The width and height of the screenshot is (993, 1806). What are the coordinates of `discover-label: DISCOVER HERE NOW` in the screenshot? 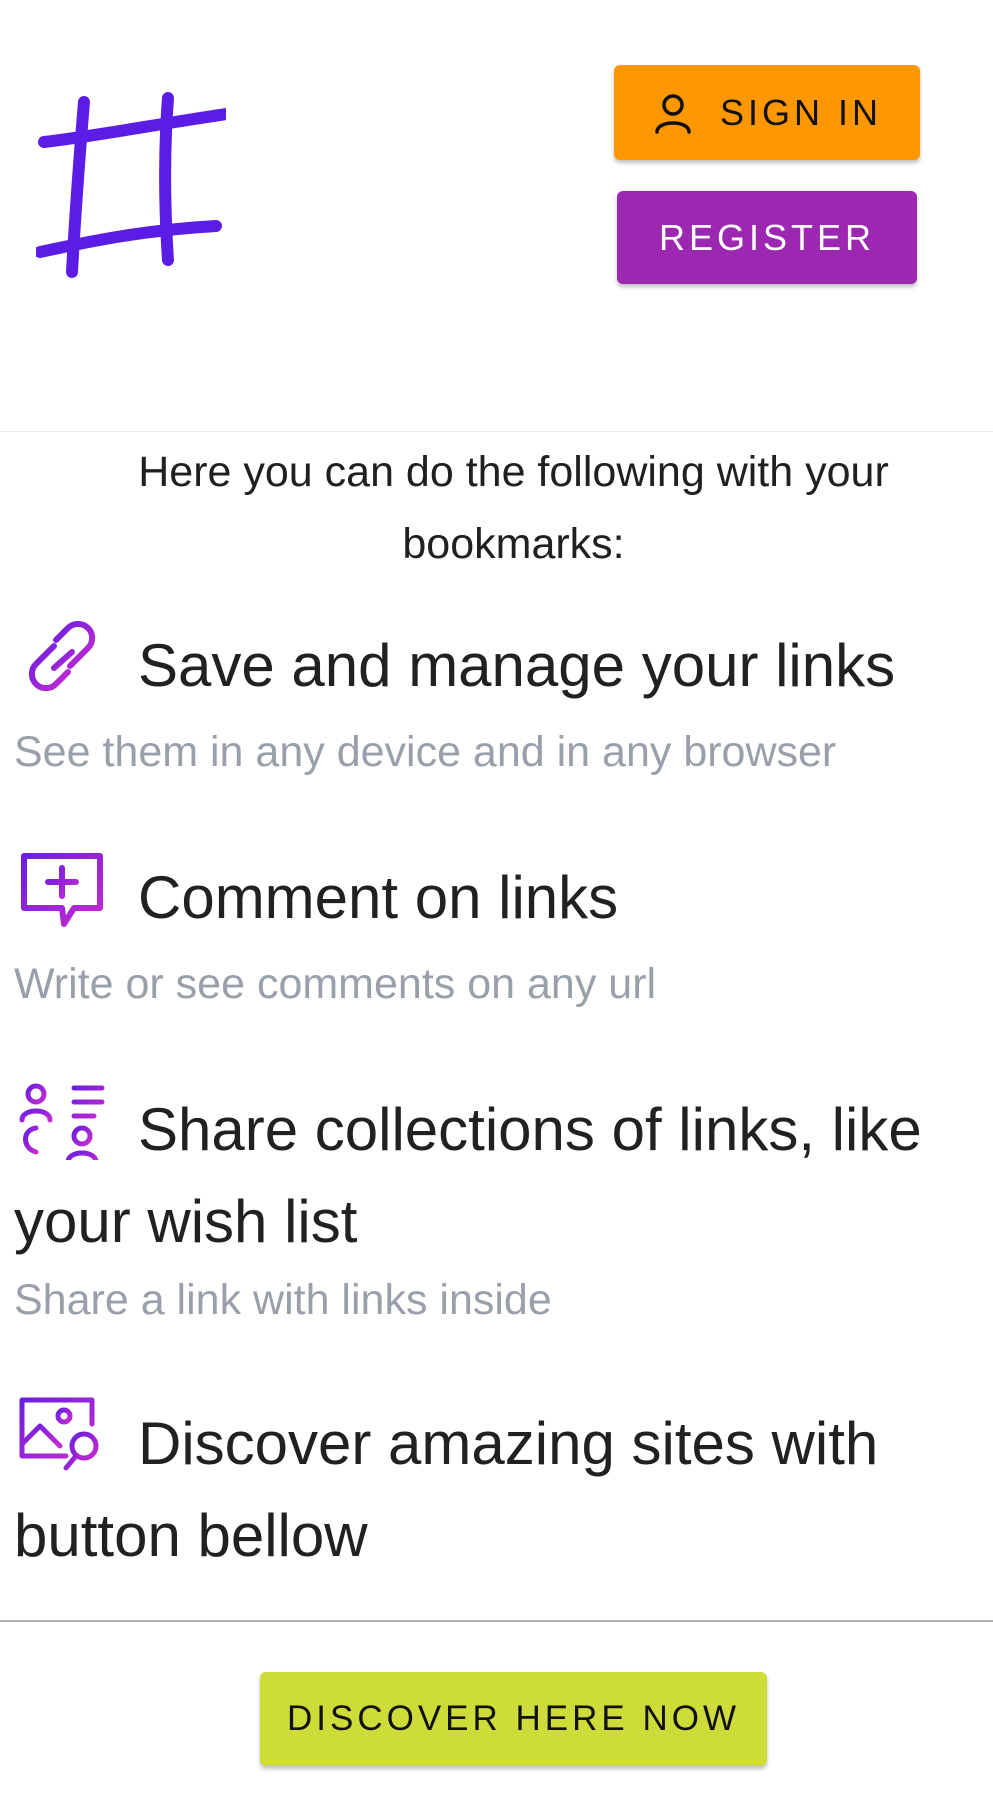 It's located at (513, 1718).